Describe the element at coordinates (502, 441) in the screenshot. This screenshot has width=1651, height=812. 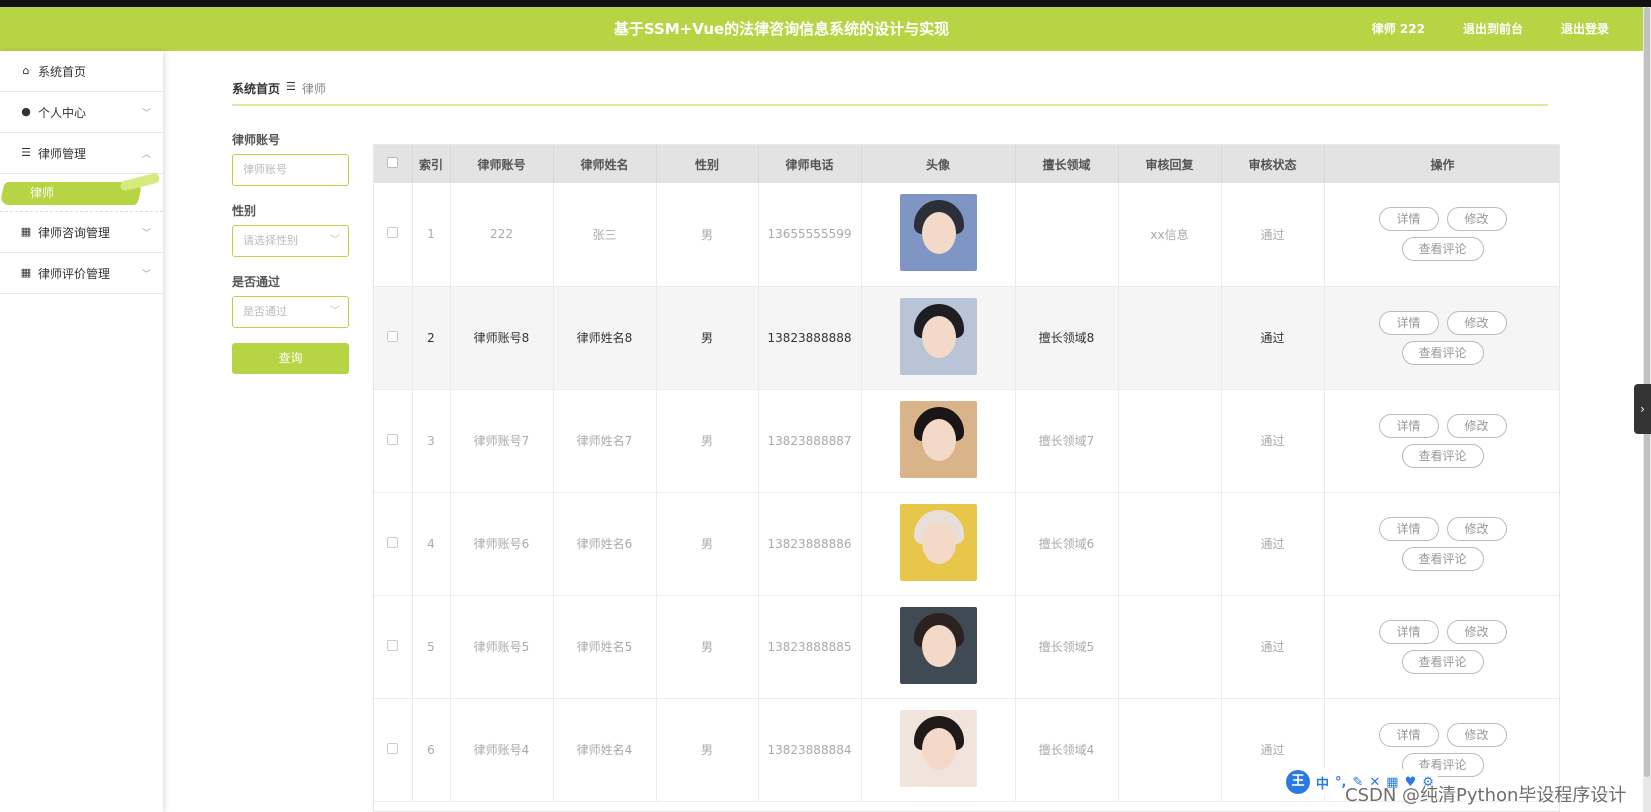
I see `cell-account: 律师账号7` at that location.